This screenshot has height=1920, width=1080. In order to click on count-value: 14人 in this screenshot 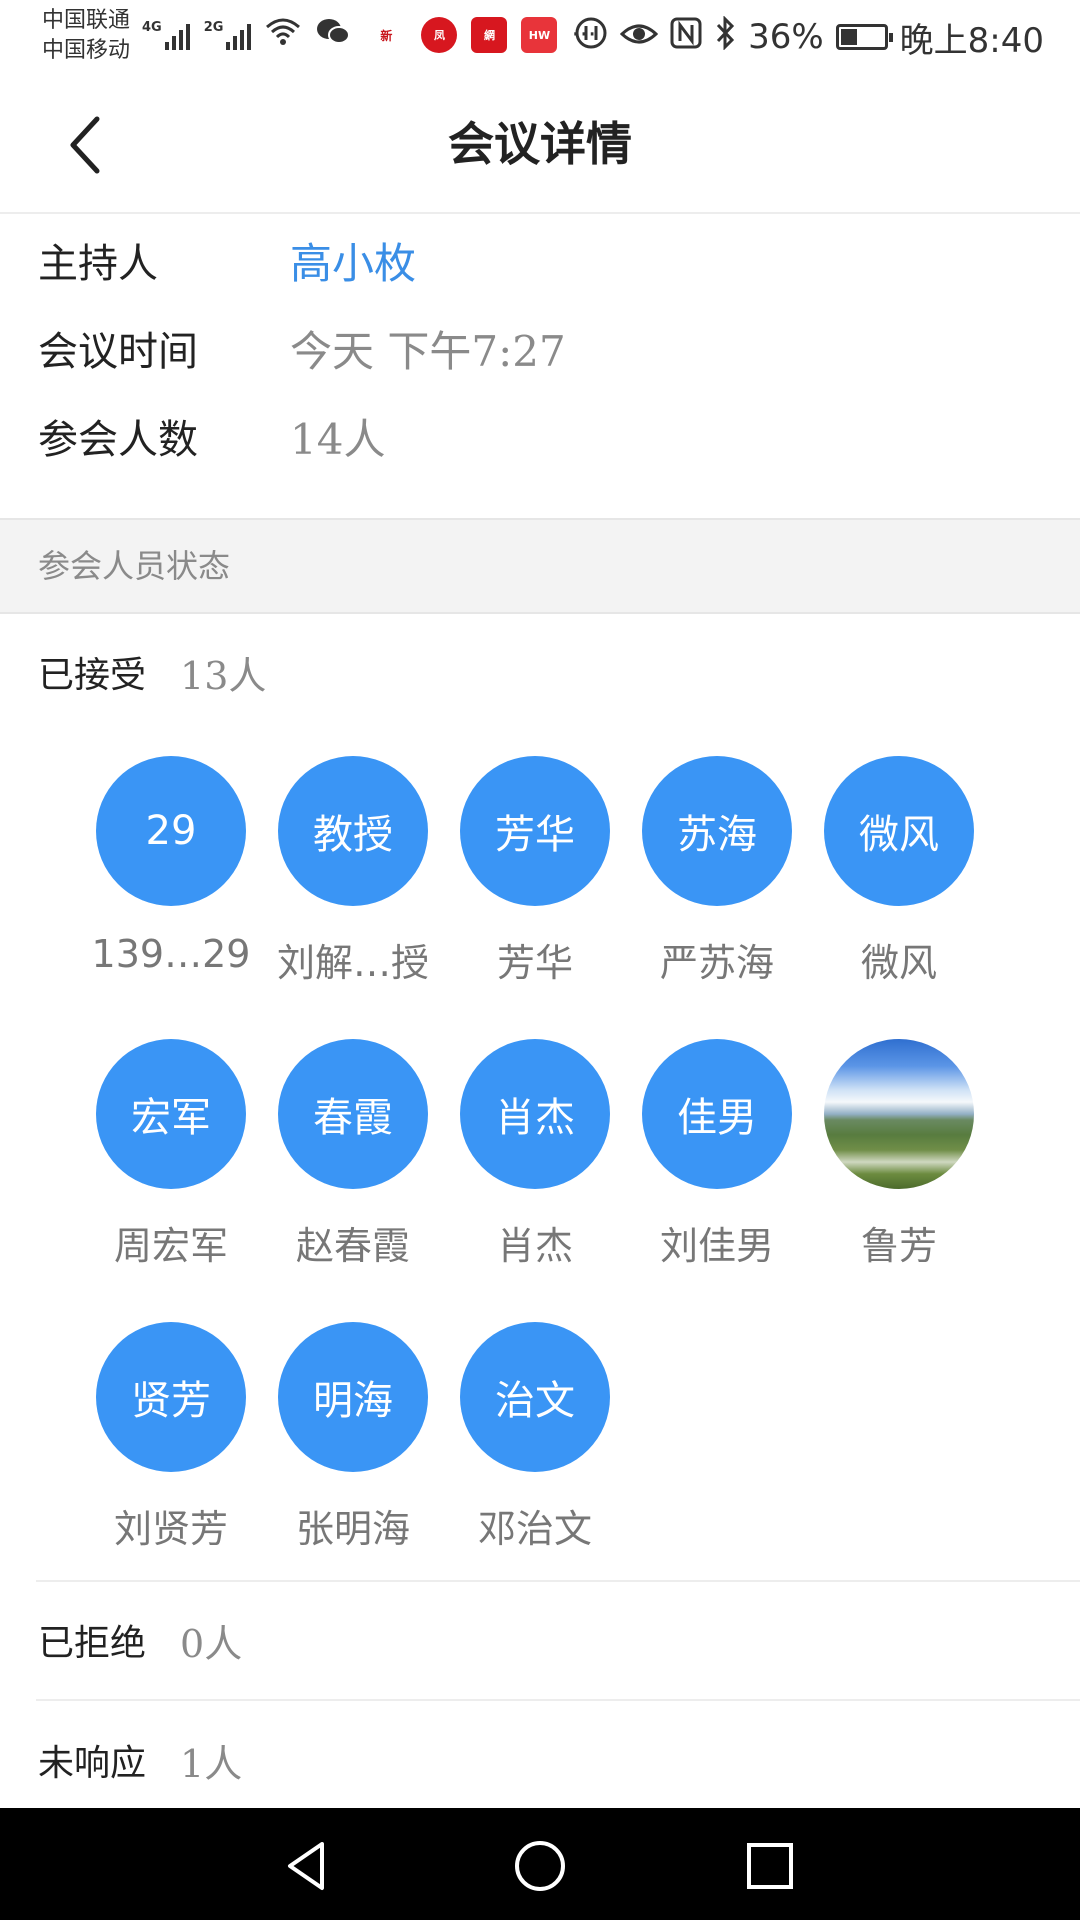, I will do `click(338, 439)`.